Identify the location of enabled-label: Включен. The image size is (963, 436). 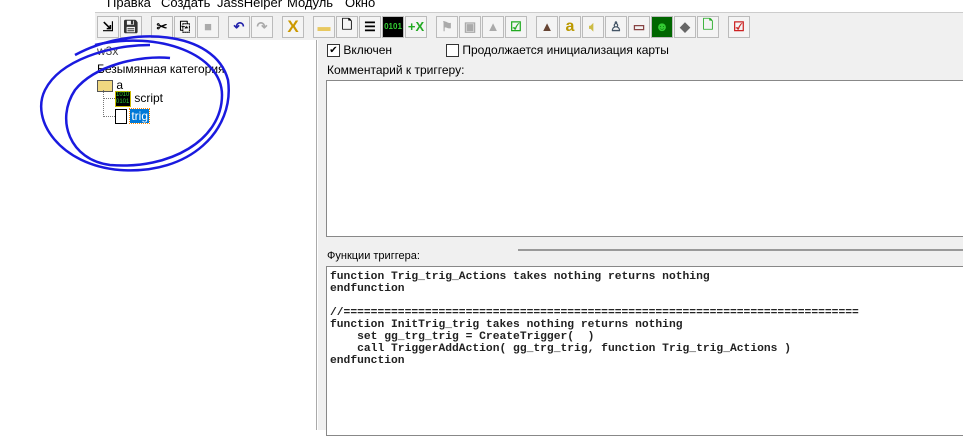
(368, 50).